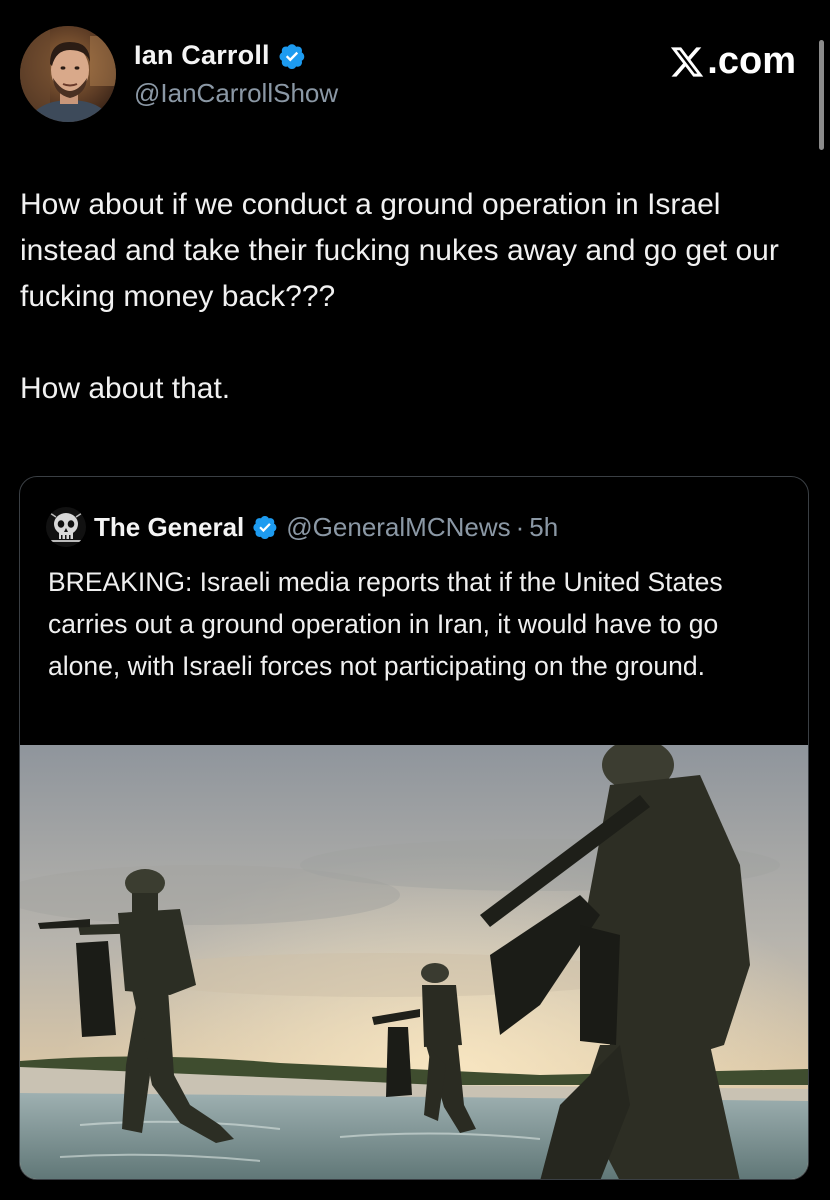 The image size is (830, 1200). Describe the element at coordinates (687, 62) in the screenshot. I see `x-logo-icon` at that location.